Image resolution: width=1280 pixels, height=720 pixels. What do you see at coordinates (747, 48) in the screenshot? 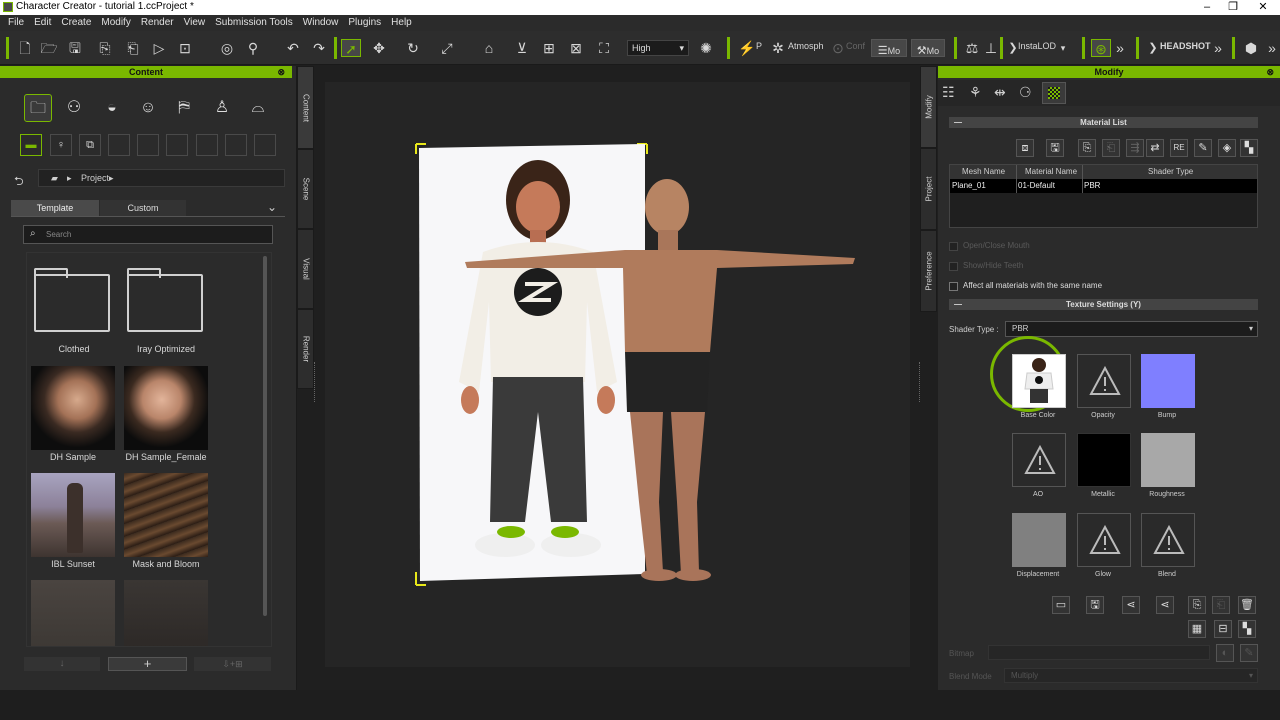
I see `physics-icon: ⚡` at bounding box center [747, 48].